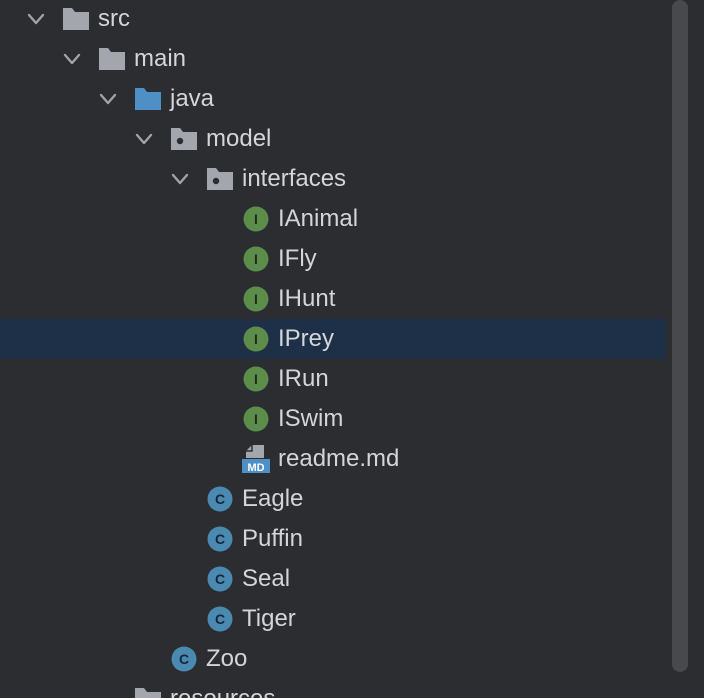 The height and width of the screenshot is (698, 704). Describe the element at coordinates (294, 178) in the screenshot. I see `tree-item-label: interfaces` at that location.